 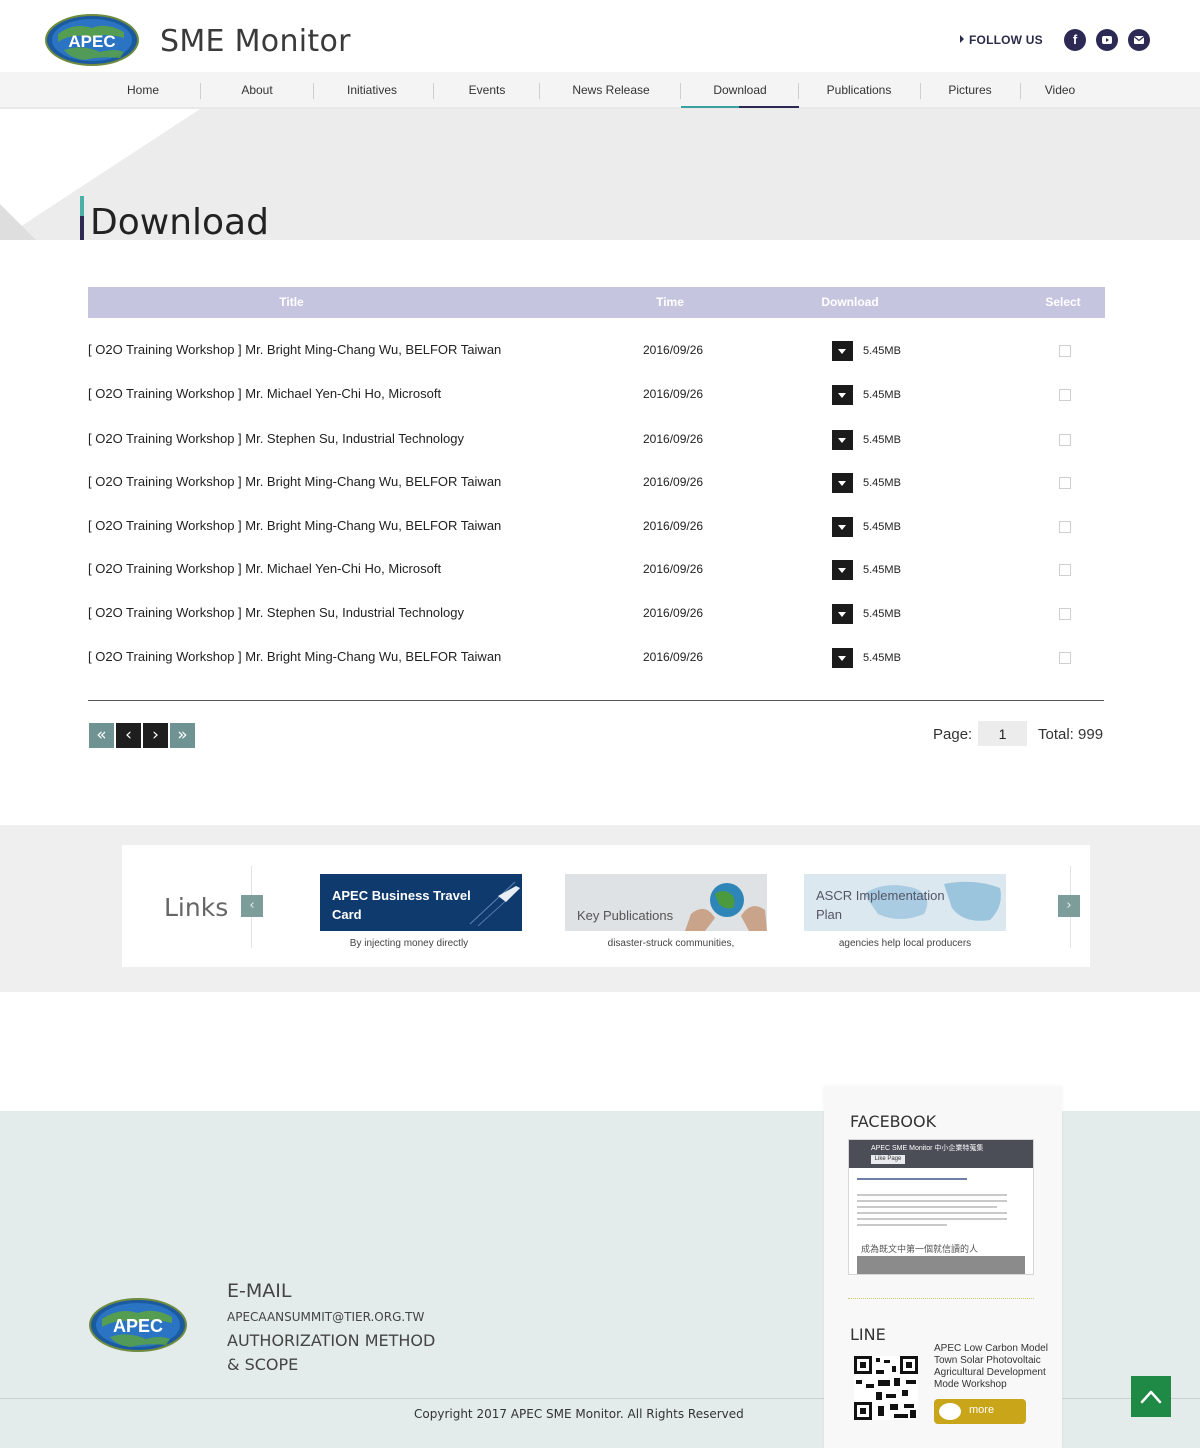 I want to click on email-address-link: APECAANSUMMIT@TIER.ORG.TW, so click(x=325, y=1317).